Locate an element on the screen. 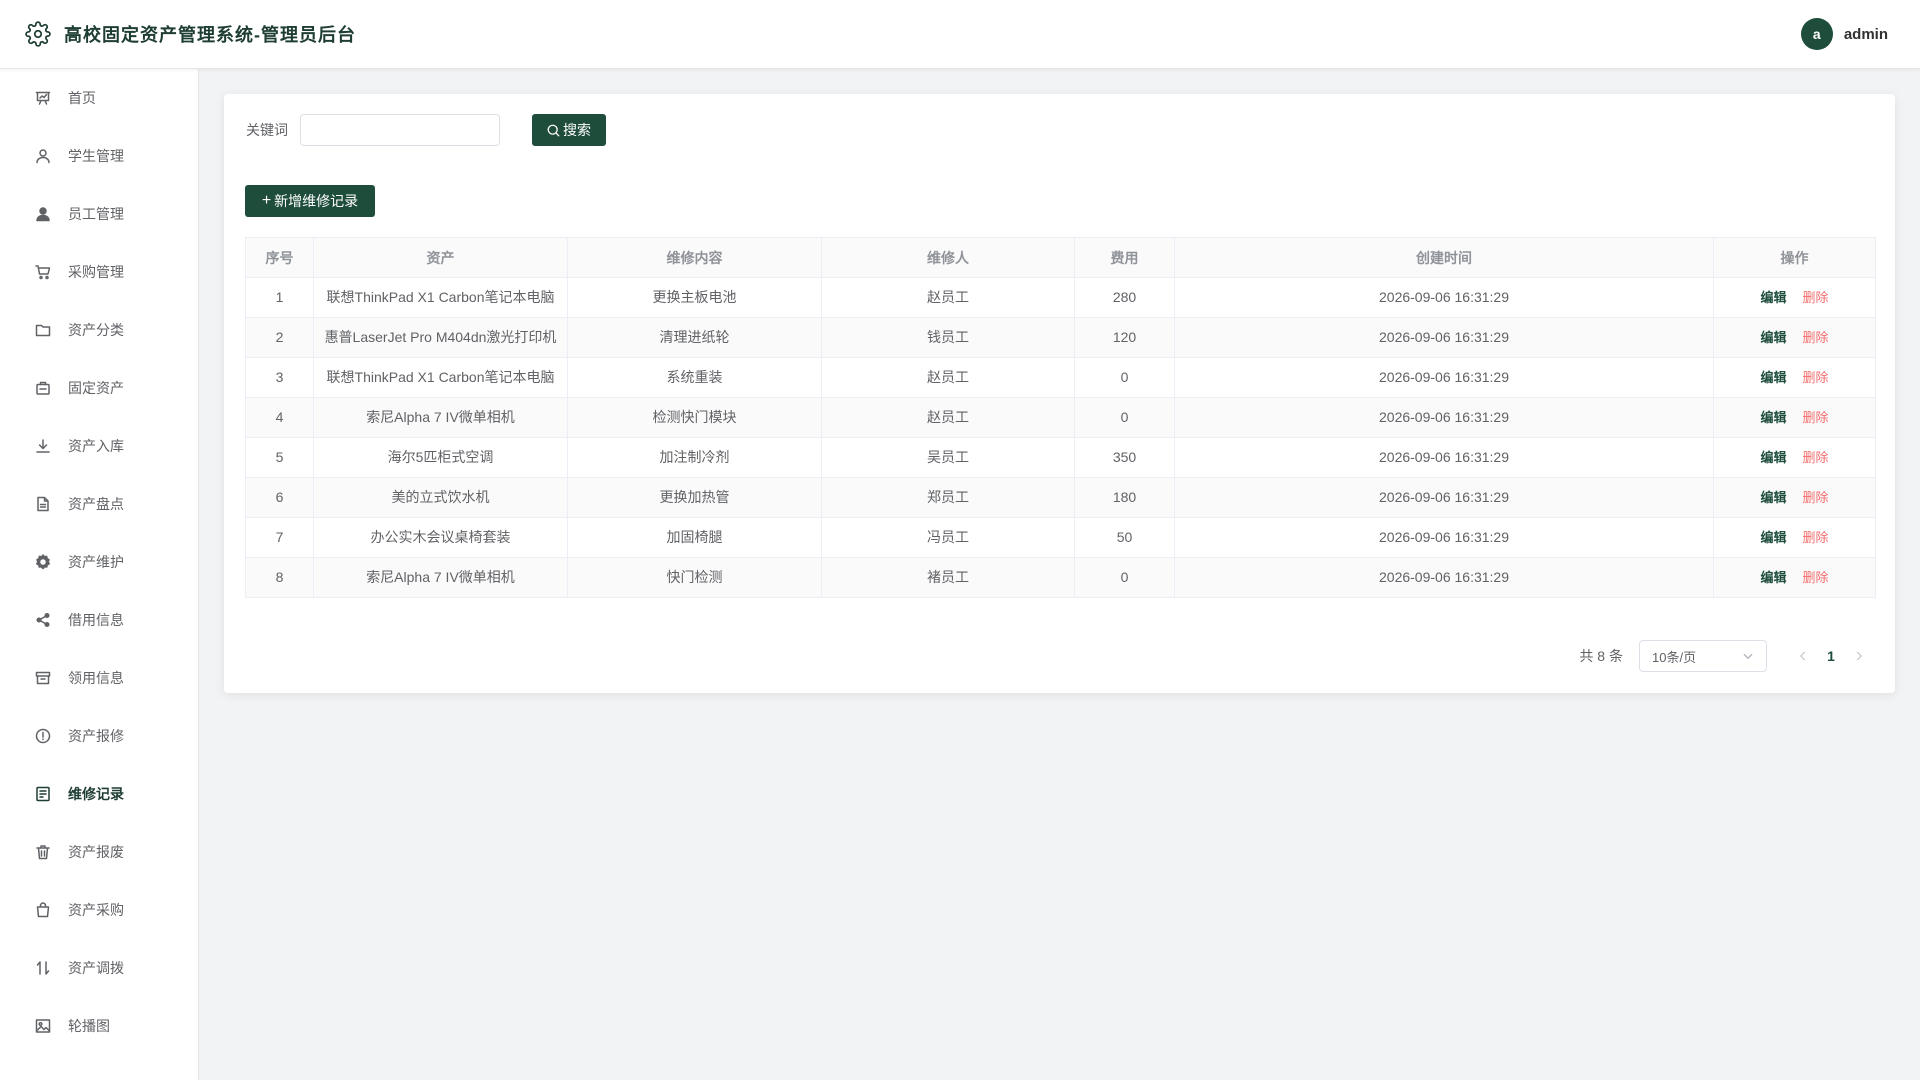 This screenshot has height=1080, width=1920. keyword-input is located at coordinates (400, 130).